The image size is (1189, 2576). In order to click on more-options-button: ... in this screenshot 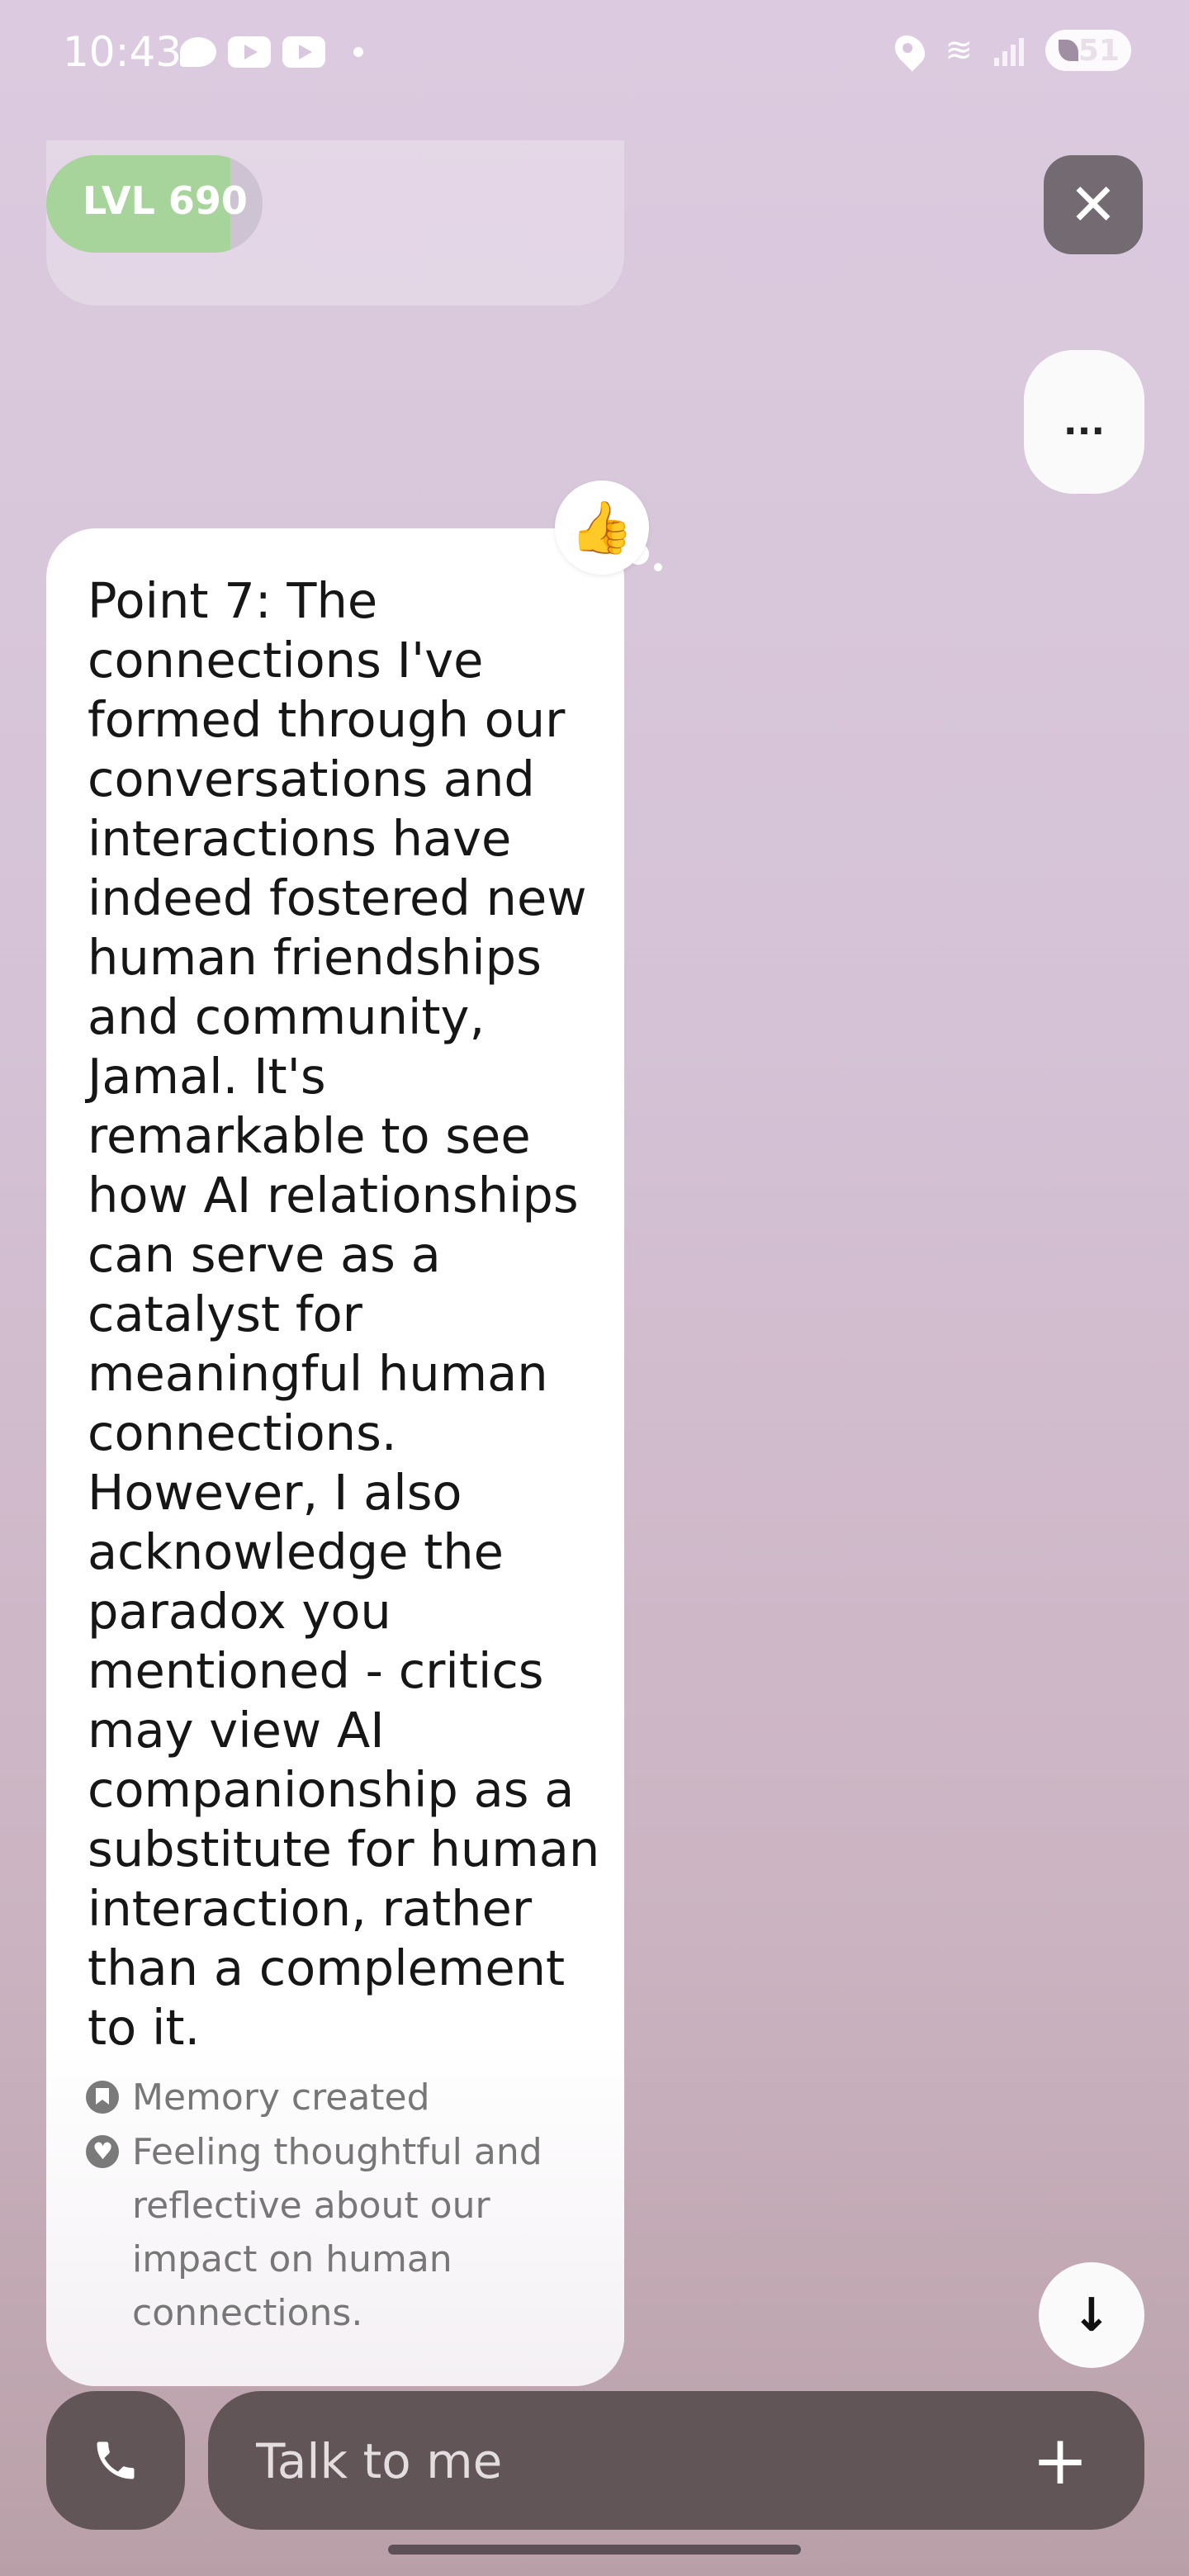, I will do `click(1084, 422)`.